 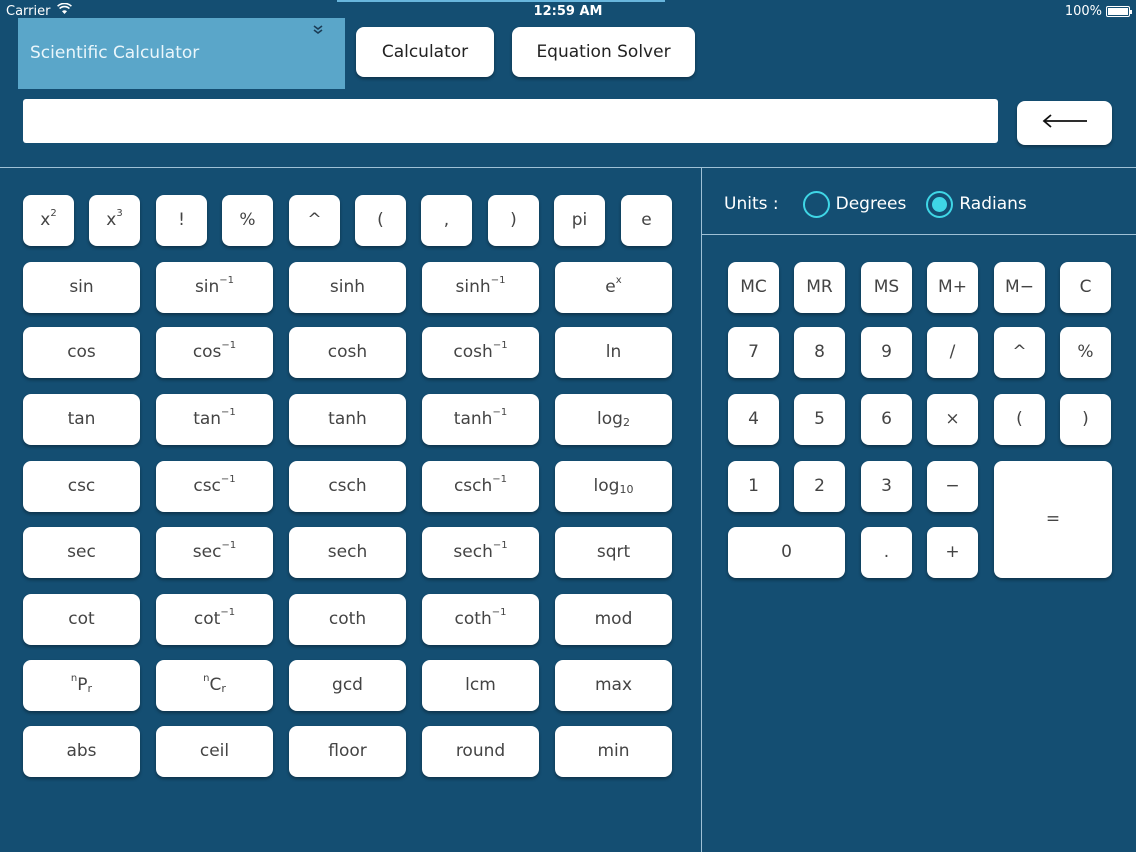 I want to click on key-factorial: !, so click(x=181, y=220).